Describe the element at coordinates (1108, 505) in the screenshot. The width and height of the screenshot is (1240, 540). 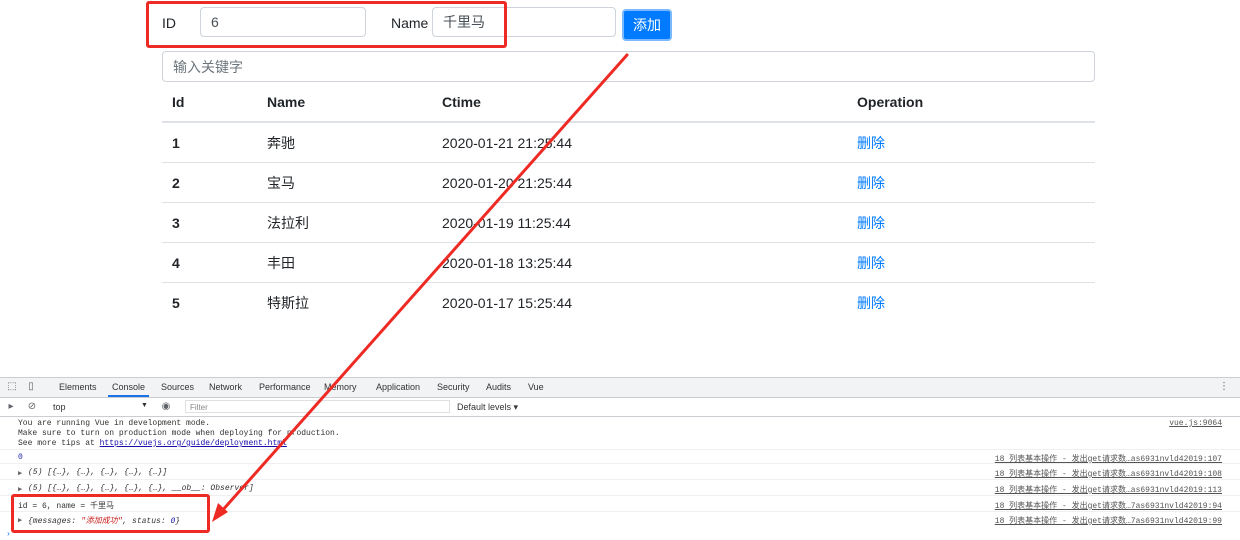
I see `console-source-link: 18 列表基本操作 - 发出get请求数…7as6931nvld42019:94` at that location.